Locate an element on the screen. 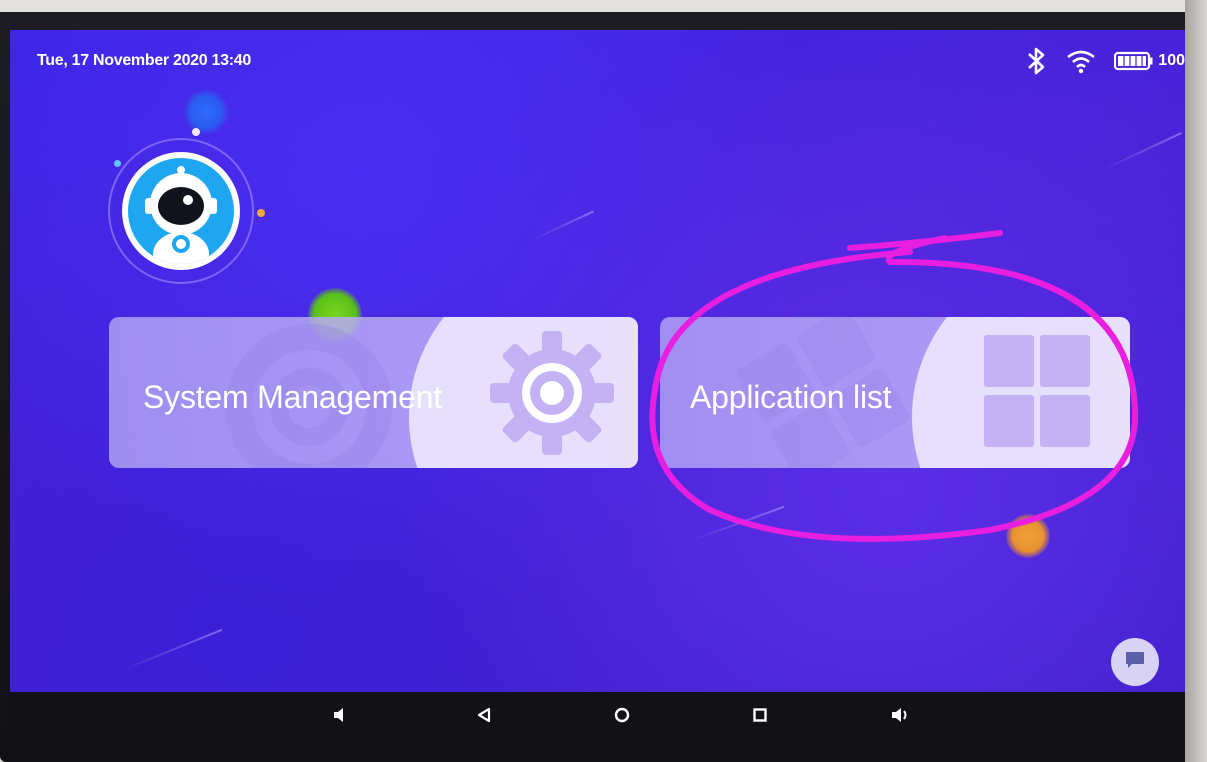 The width and height of the screenshot is (1207, 762). battery-icon: 100 is located at coordinates (1149, 61).